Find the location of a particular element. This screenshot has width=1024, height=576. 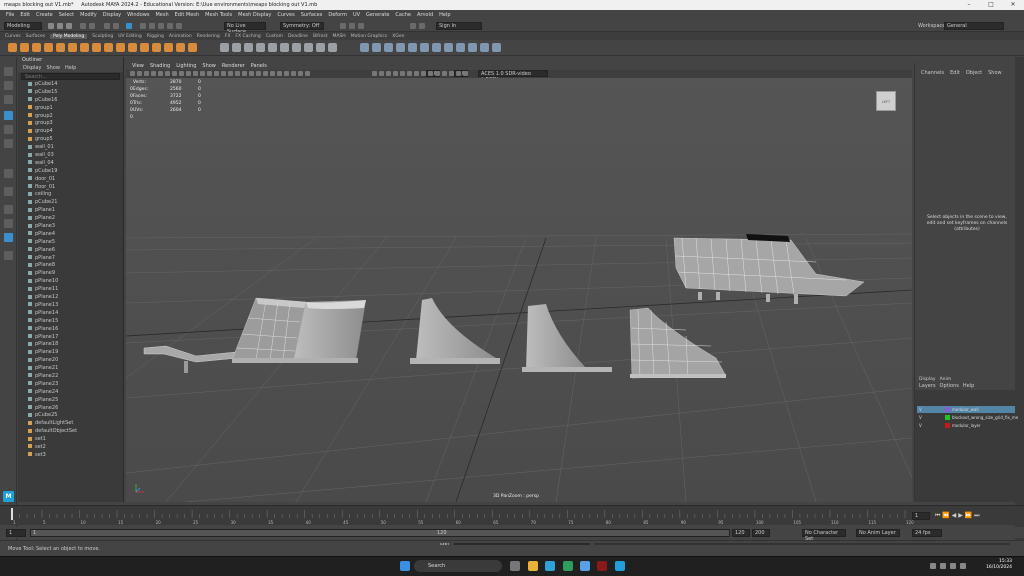

outliner-item: pPlane18 is located at coordinates (70, 345).